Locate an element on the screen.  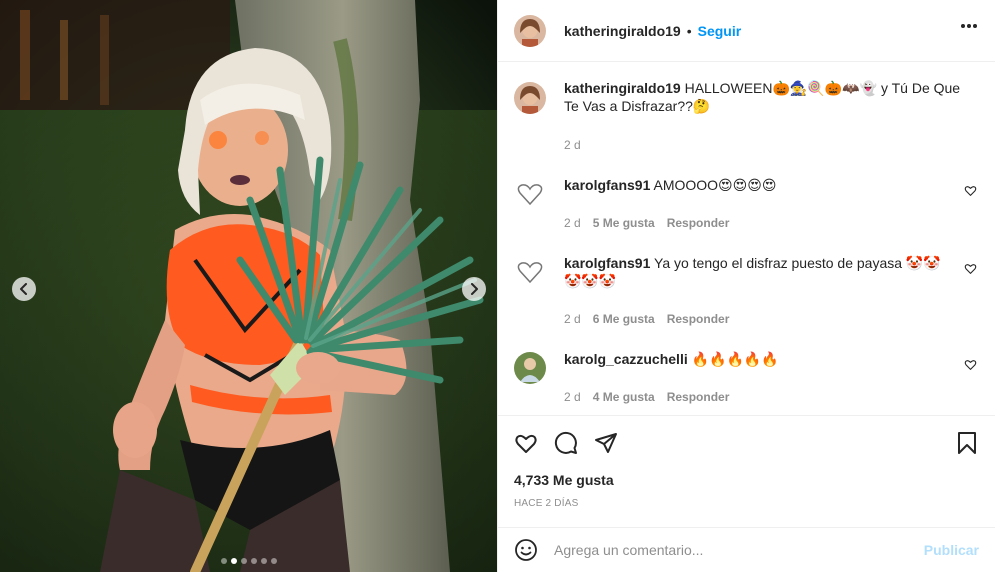
comment-likes: 6 Me gusta is located at coordinates (624, 319).